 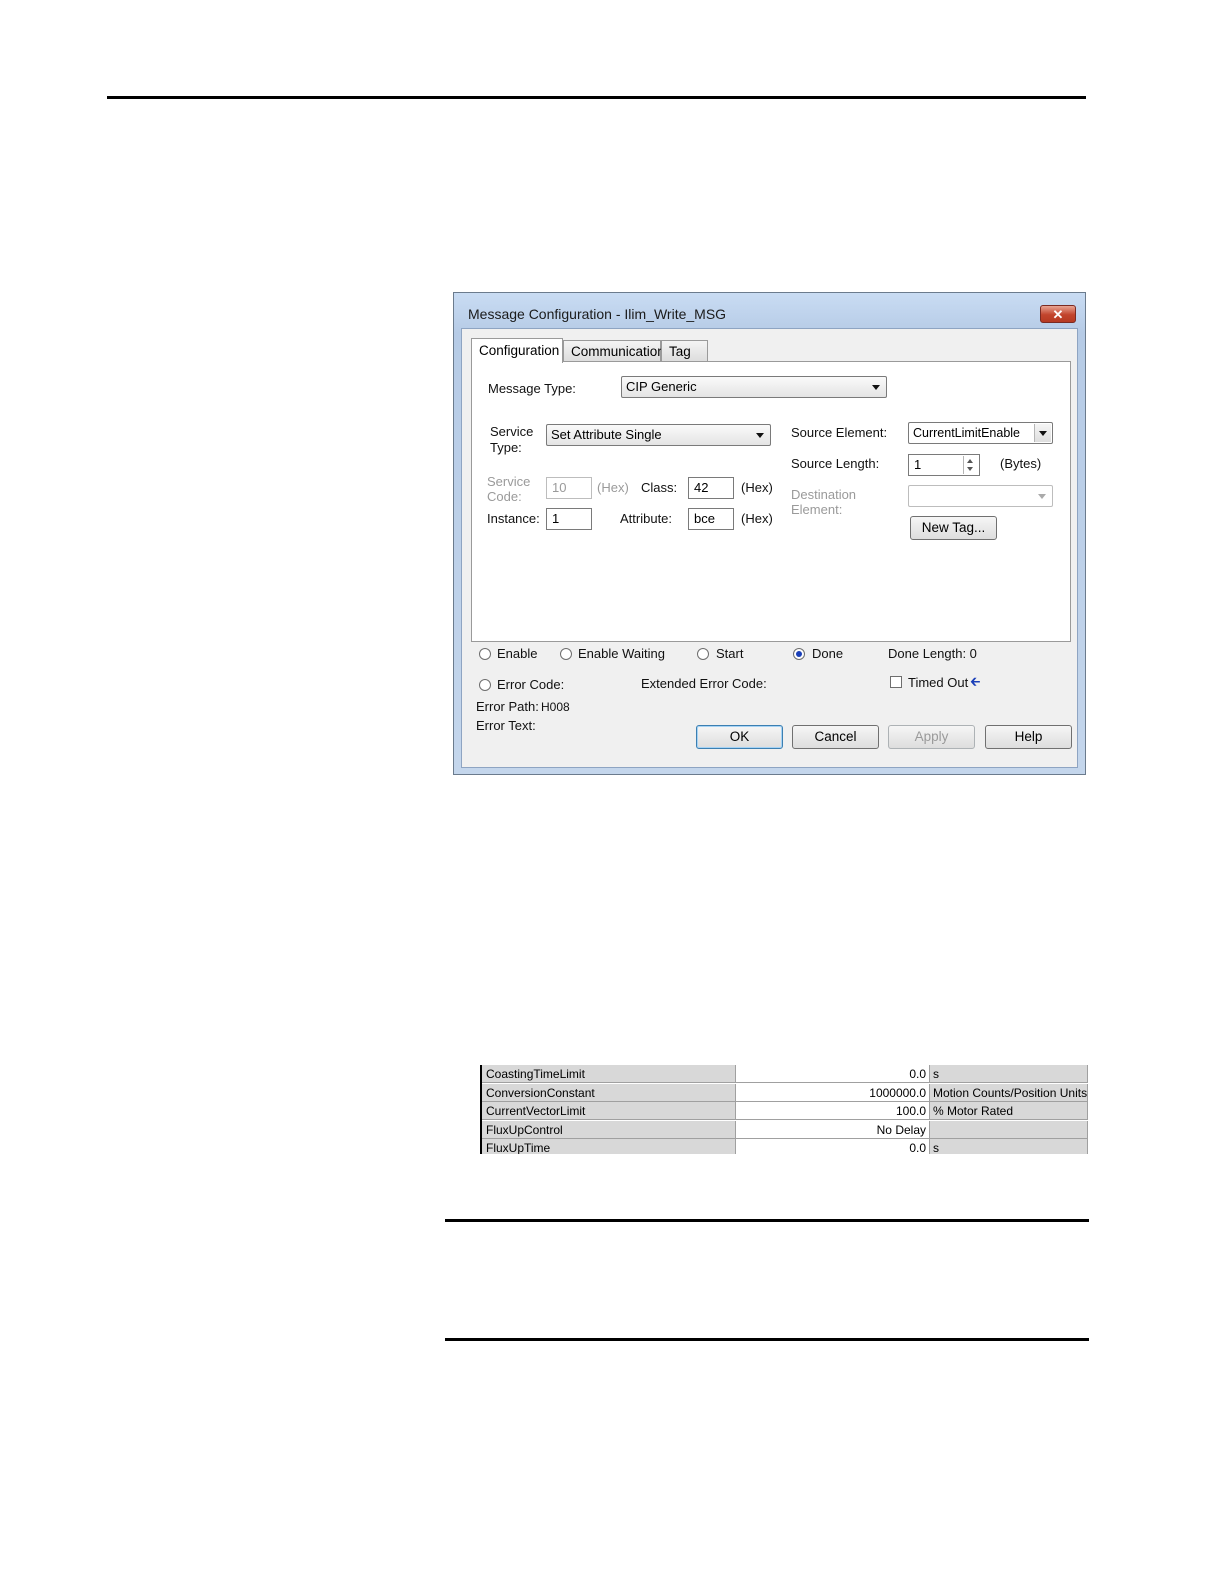 What do you see at coordinates (507, 706) in the screenshot?
I see `error-path-label: Error Path:` at bounding box center [507, 706].